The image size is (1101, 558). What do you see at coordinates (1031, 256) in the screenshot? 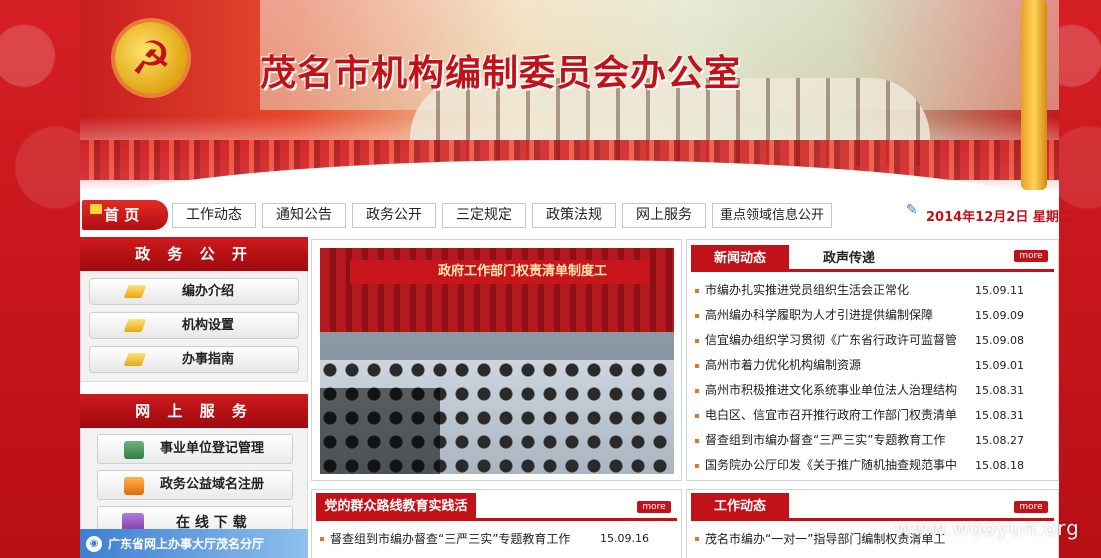
I see `news-more-button: more` at bounding box center [1031, 256].